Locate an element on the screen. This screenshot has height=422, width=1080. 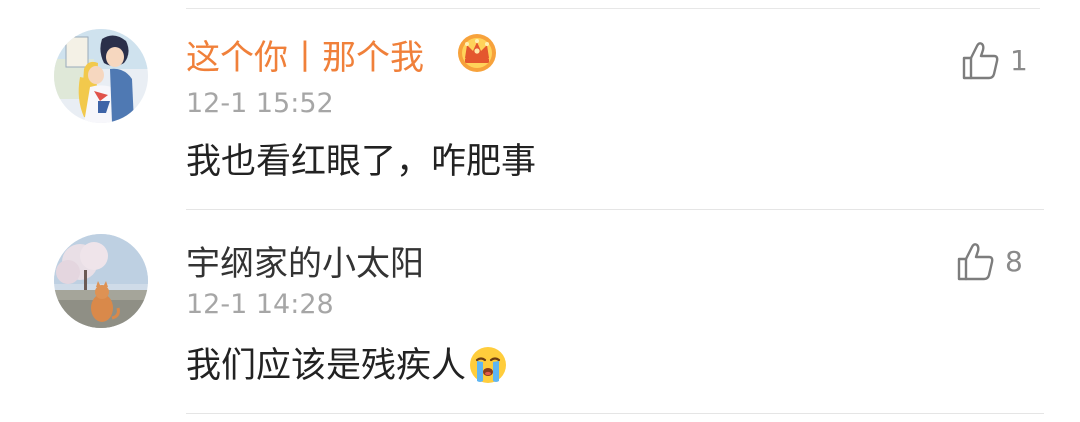
top-divider is located at coordinates (613, 8).